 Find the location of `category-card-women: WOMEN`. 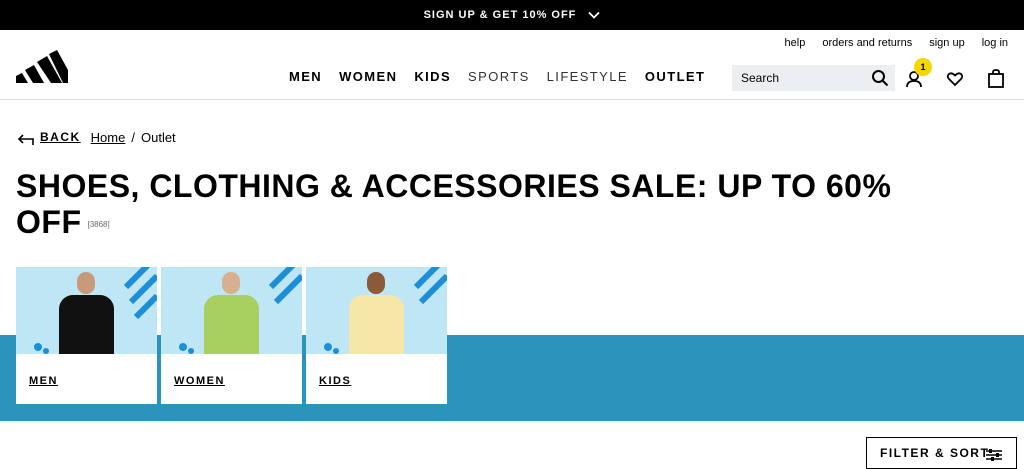

category-card-women: WOMEN is located at coordinates (231, 335).